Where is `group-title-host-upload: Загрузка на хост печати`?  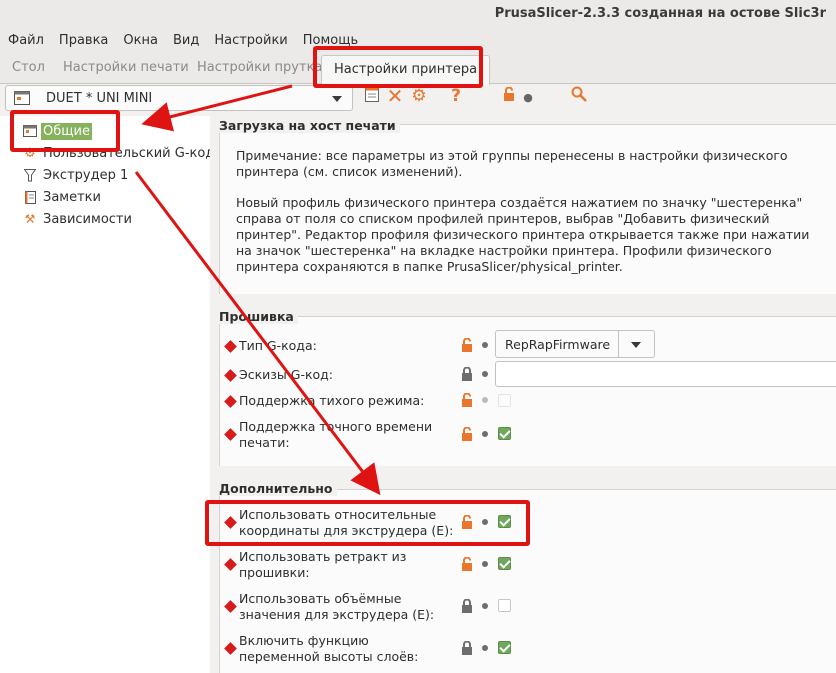 group-title-host-upload: Загрузка на хост печати is located at coordinates (309, 125).